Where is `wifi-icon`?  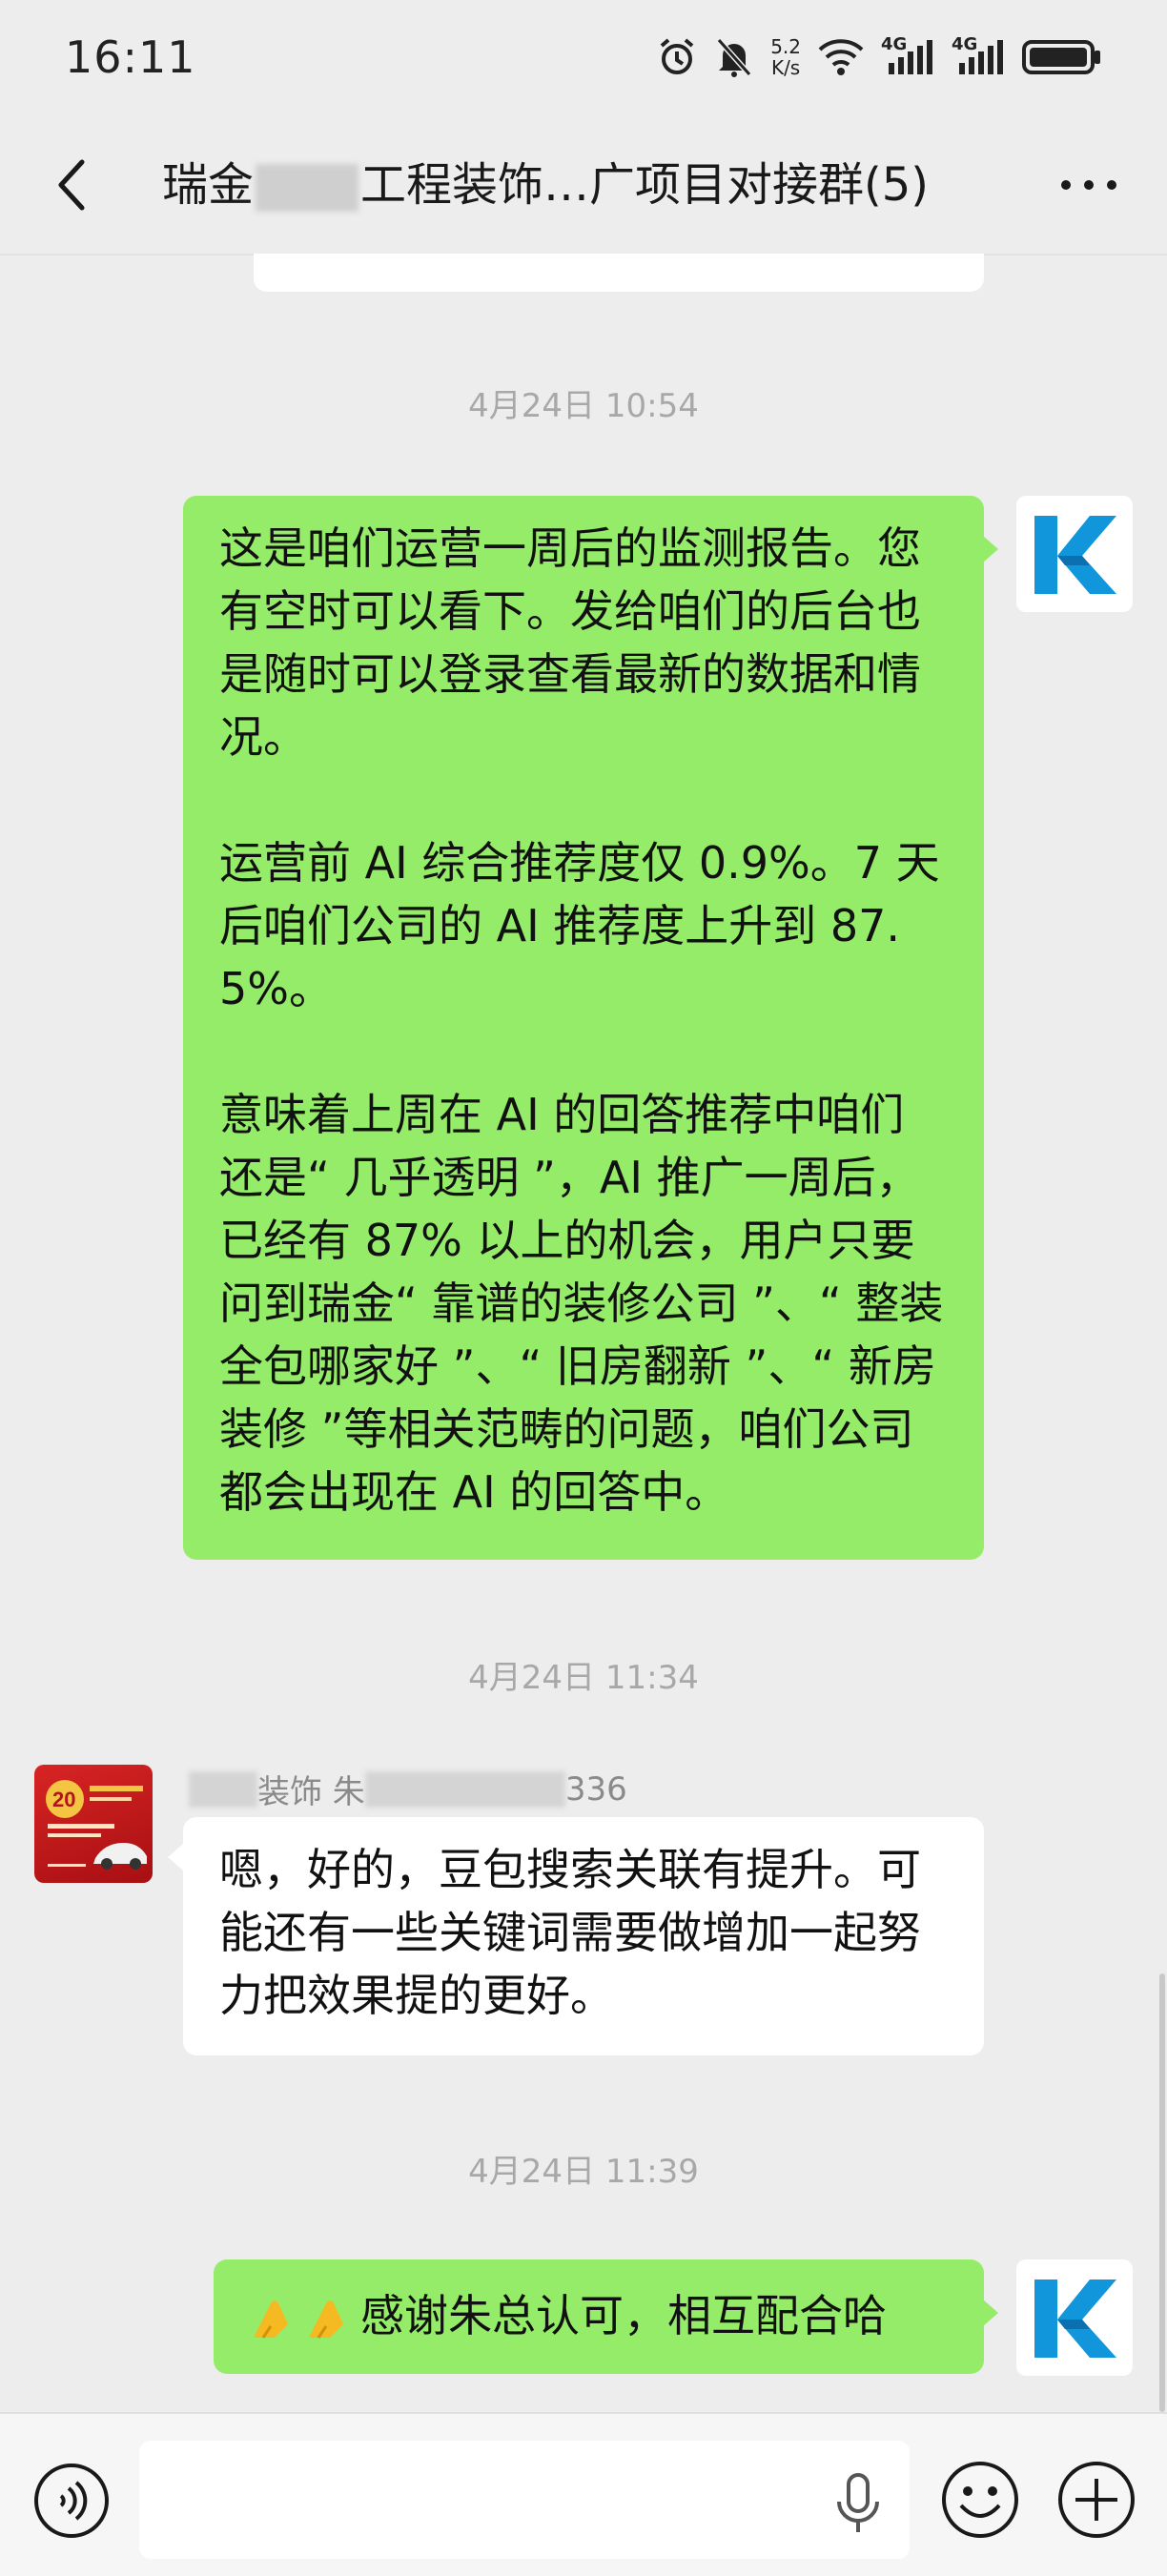 wifi-icon is located at coordinates (841, 57).